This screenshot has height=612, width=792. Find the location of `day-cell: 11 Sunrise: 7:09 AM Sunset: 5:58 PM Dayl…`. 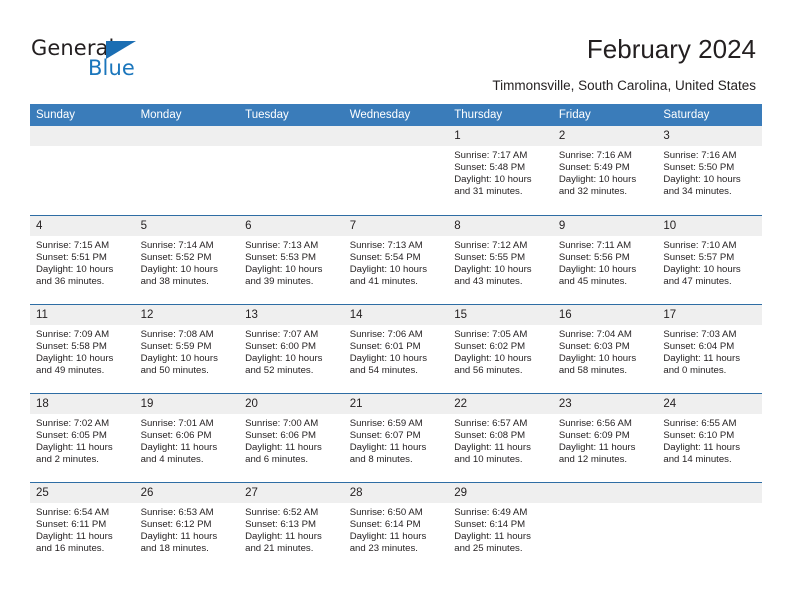

day-cell: 11 Sunrise: 7:09 AM Sunset: 5:58 PM Dayl… is located at coordinates (82, 349).